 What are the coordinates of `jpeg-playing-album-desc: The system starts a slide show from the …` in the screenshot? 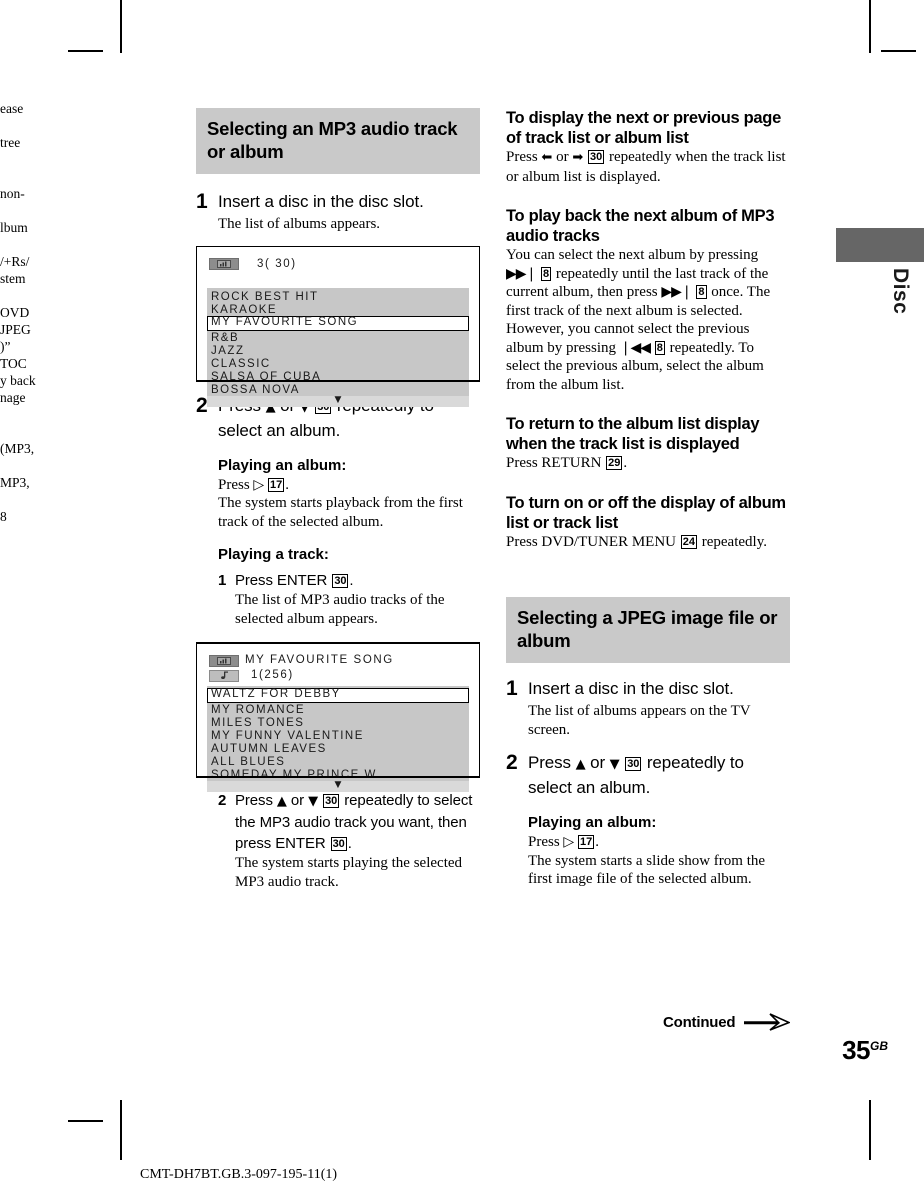 It's located at (647, 870).